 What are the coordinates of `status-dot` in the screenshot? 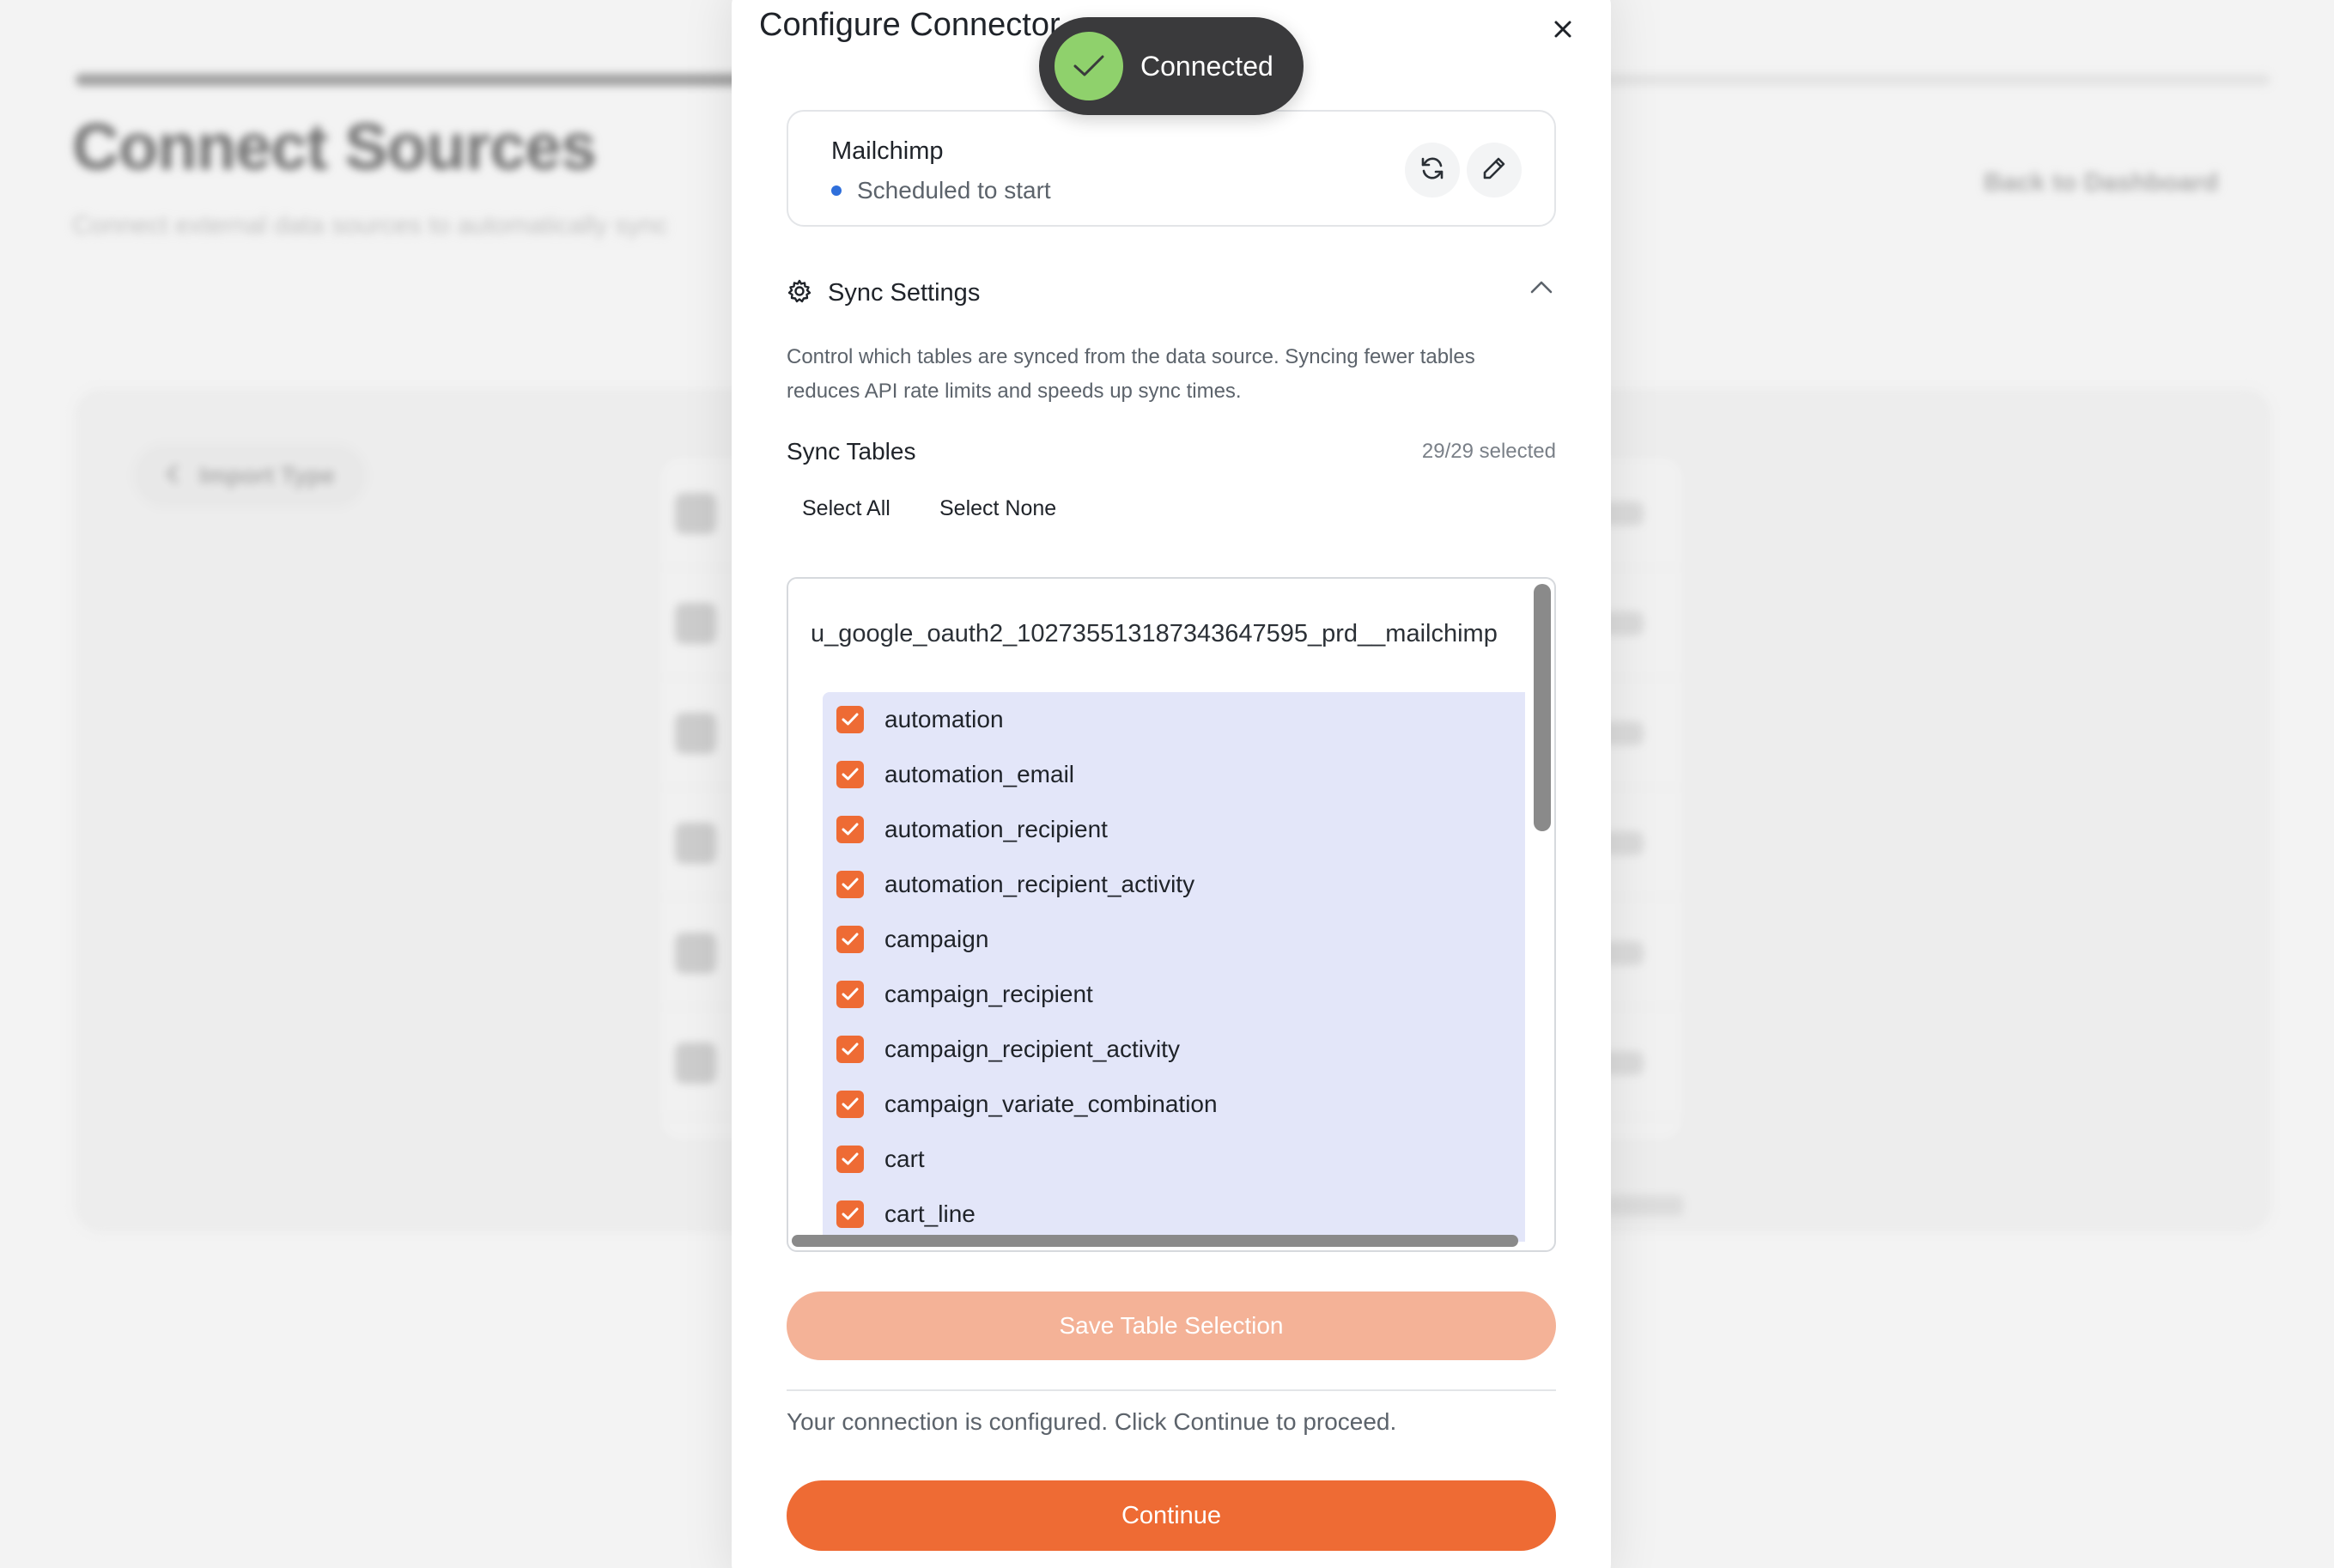 It's located at (836, 190).